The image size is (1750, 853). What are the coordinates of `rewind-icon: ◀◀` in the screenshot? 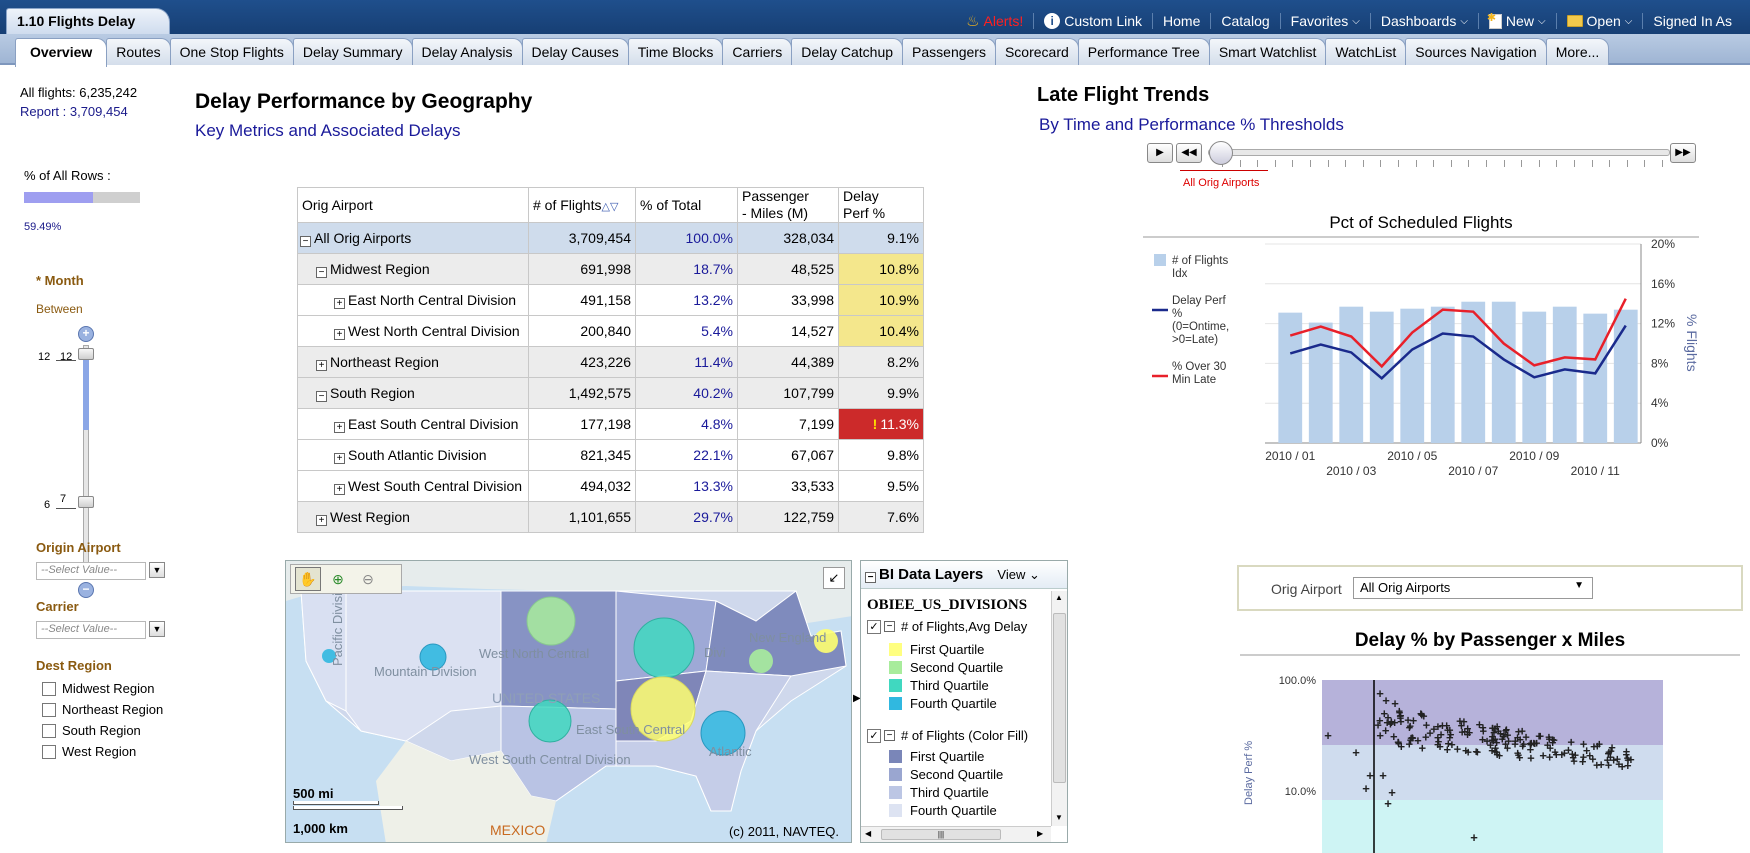 It's located at (1189, 153).